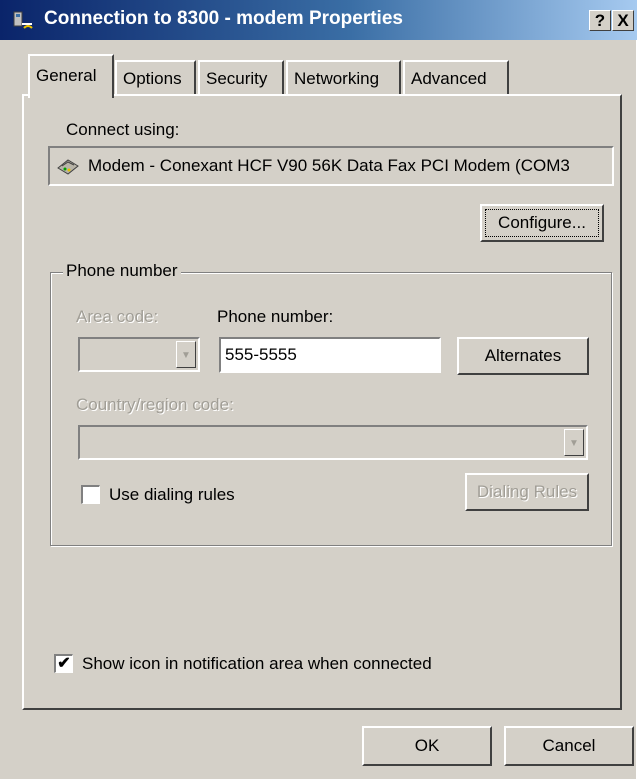 The image size is (637, 779). I want to click on close-button: X, so click(623, 20).